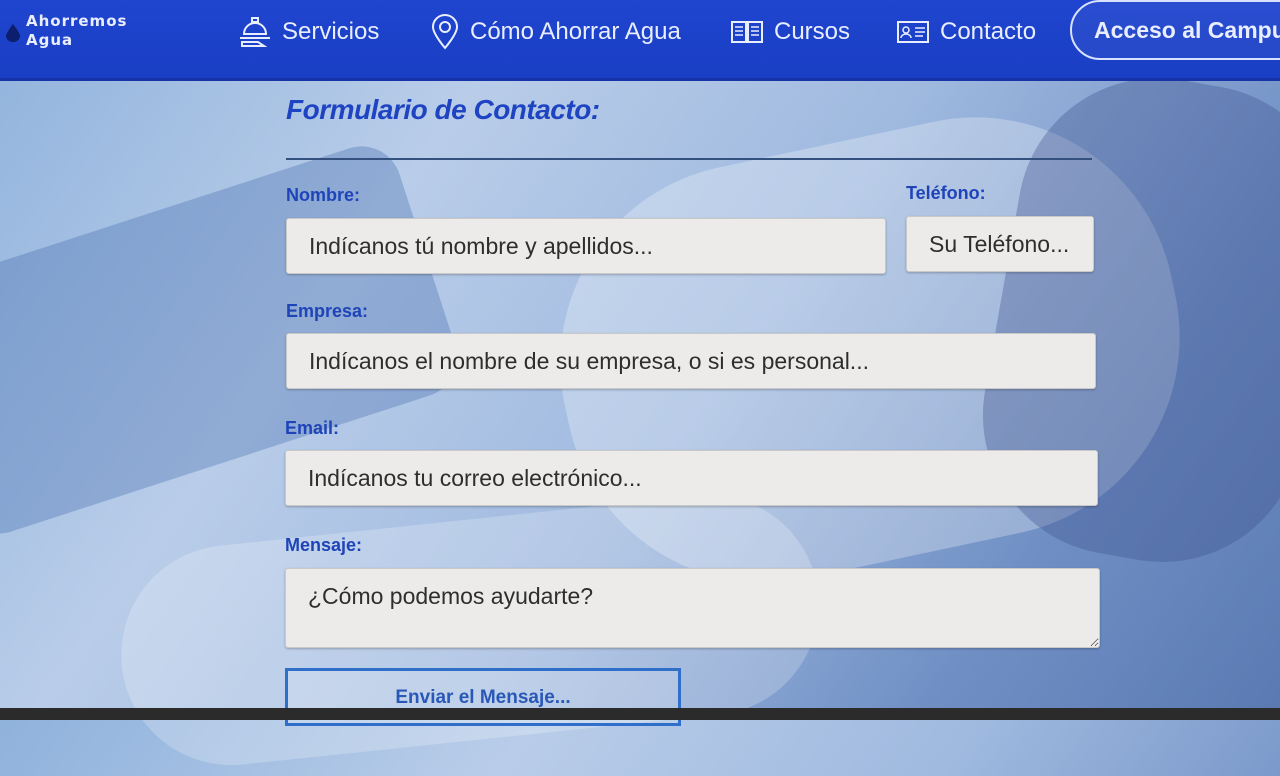 The height and width of the screenshot is (776, 1280). I want to click on campus-access-button: Acceso al Campus, so click(1175, 30).